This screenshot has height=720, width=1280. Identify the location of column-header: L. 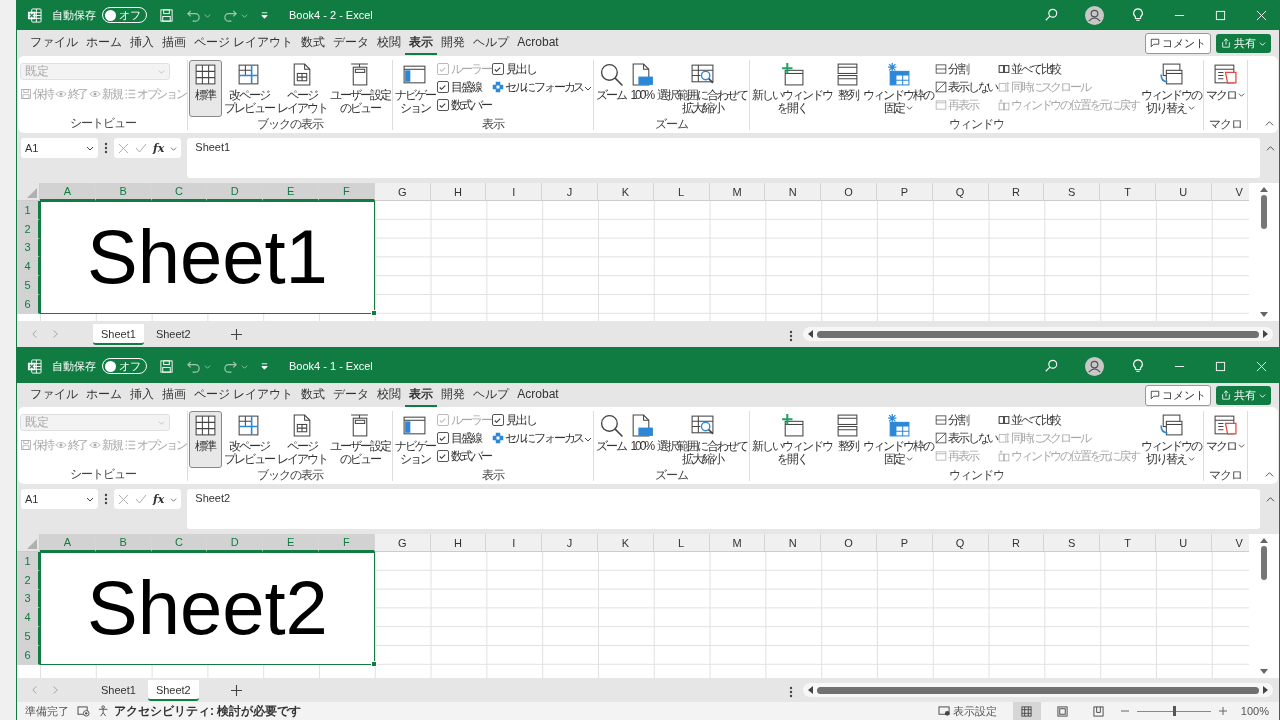
(681, 543).